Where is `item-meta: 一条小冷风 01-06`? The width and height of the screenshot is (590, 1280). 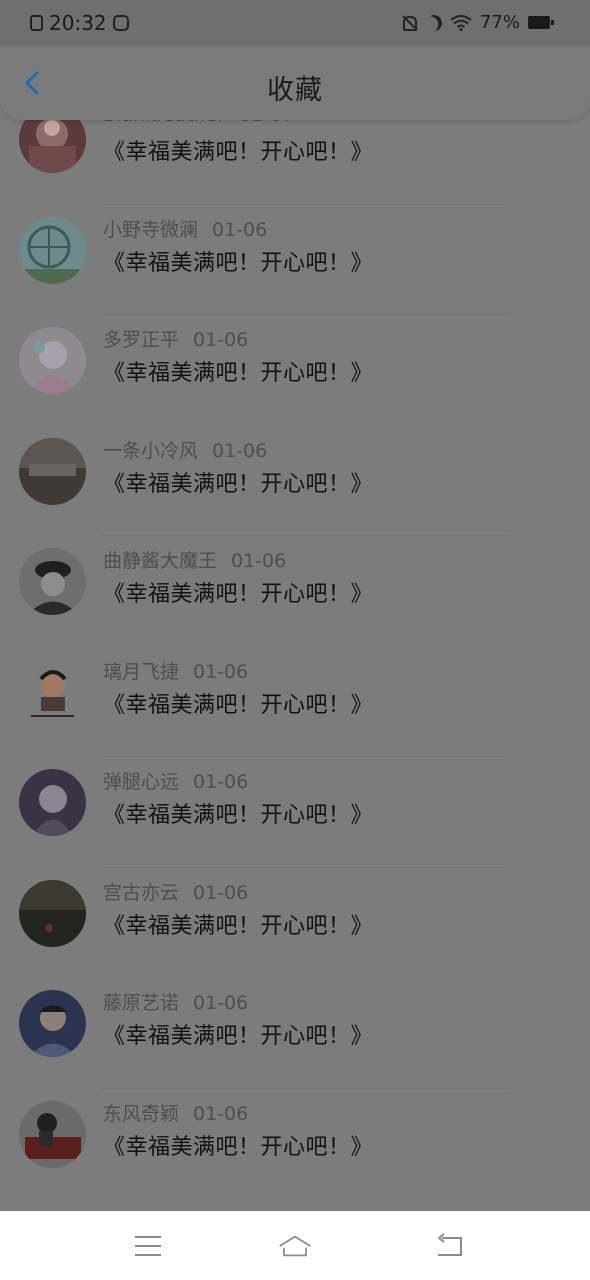
item-meta: 一条小冷风 01-06 is located at coordinates (185, 449).